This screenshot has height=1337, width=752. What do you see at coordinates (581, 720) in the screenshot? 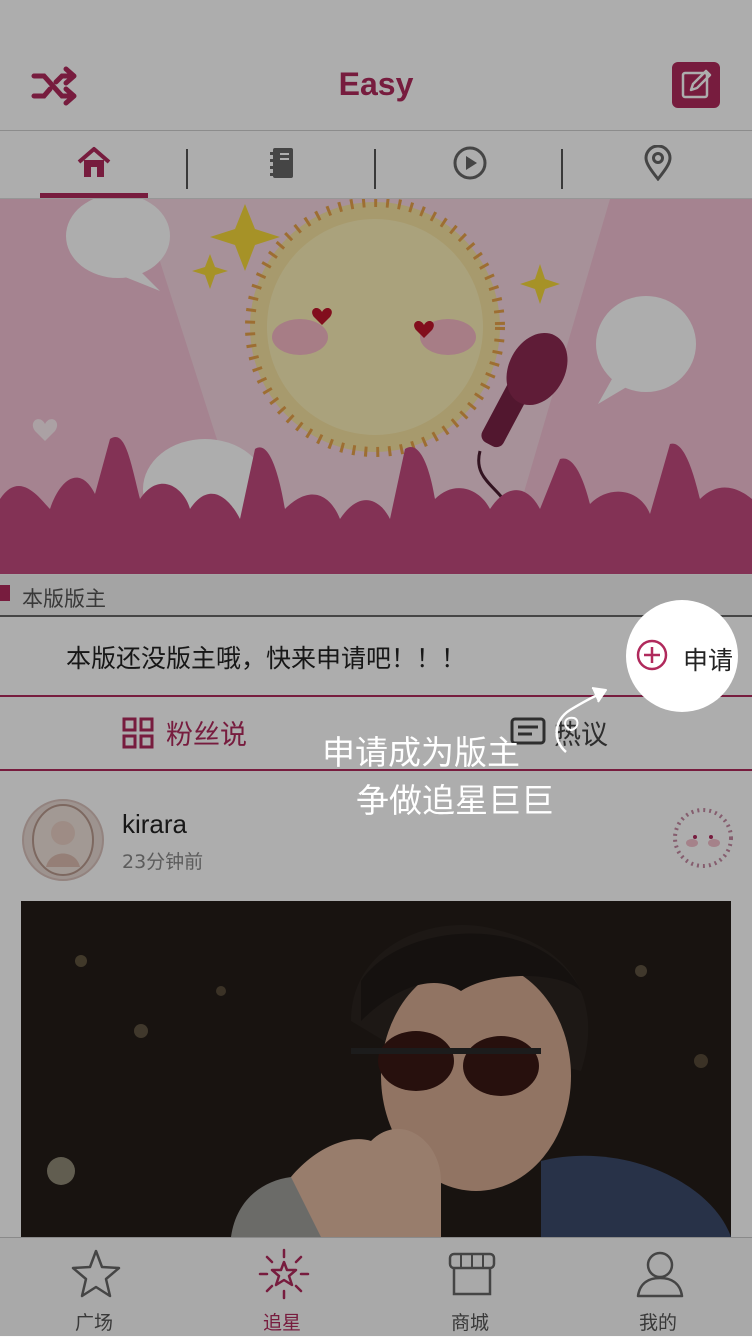
I see `guide-arrow-icon` at bounding box center [581, 720].